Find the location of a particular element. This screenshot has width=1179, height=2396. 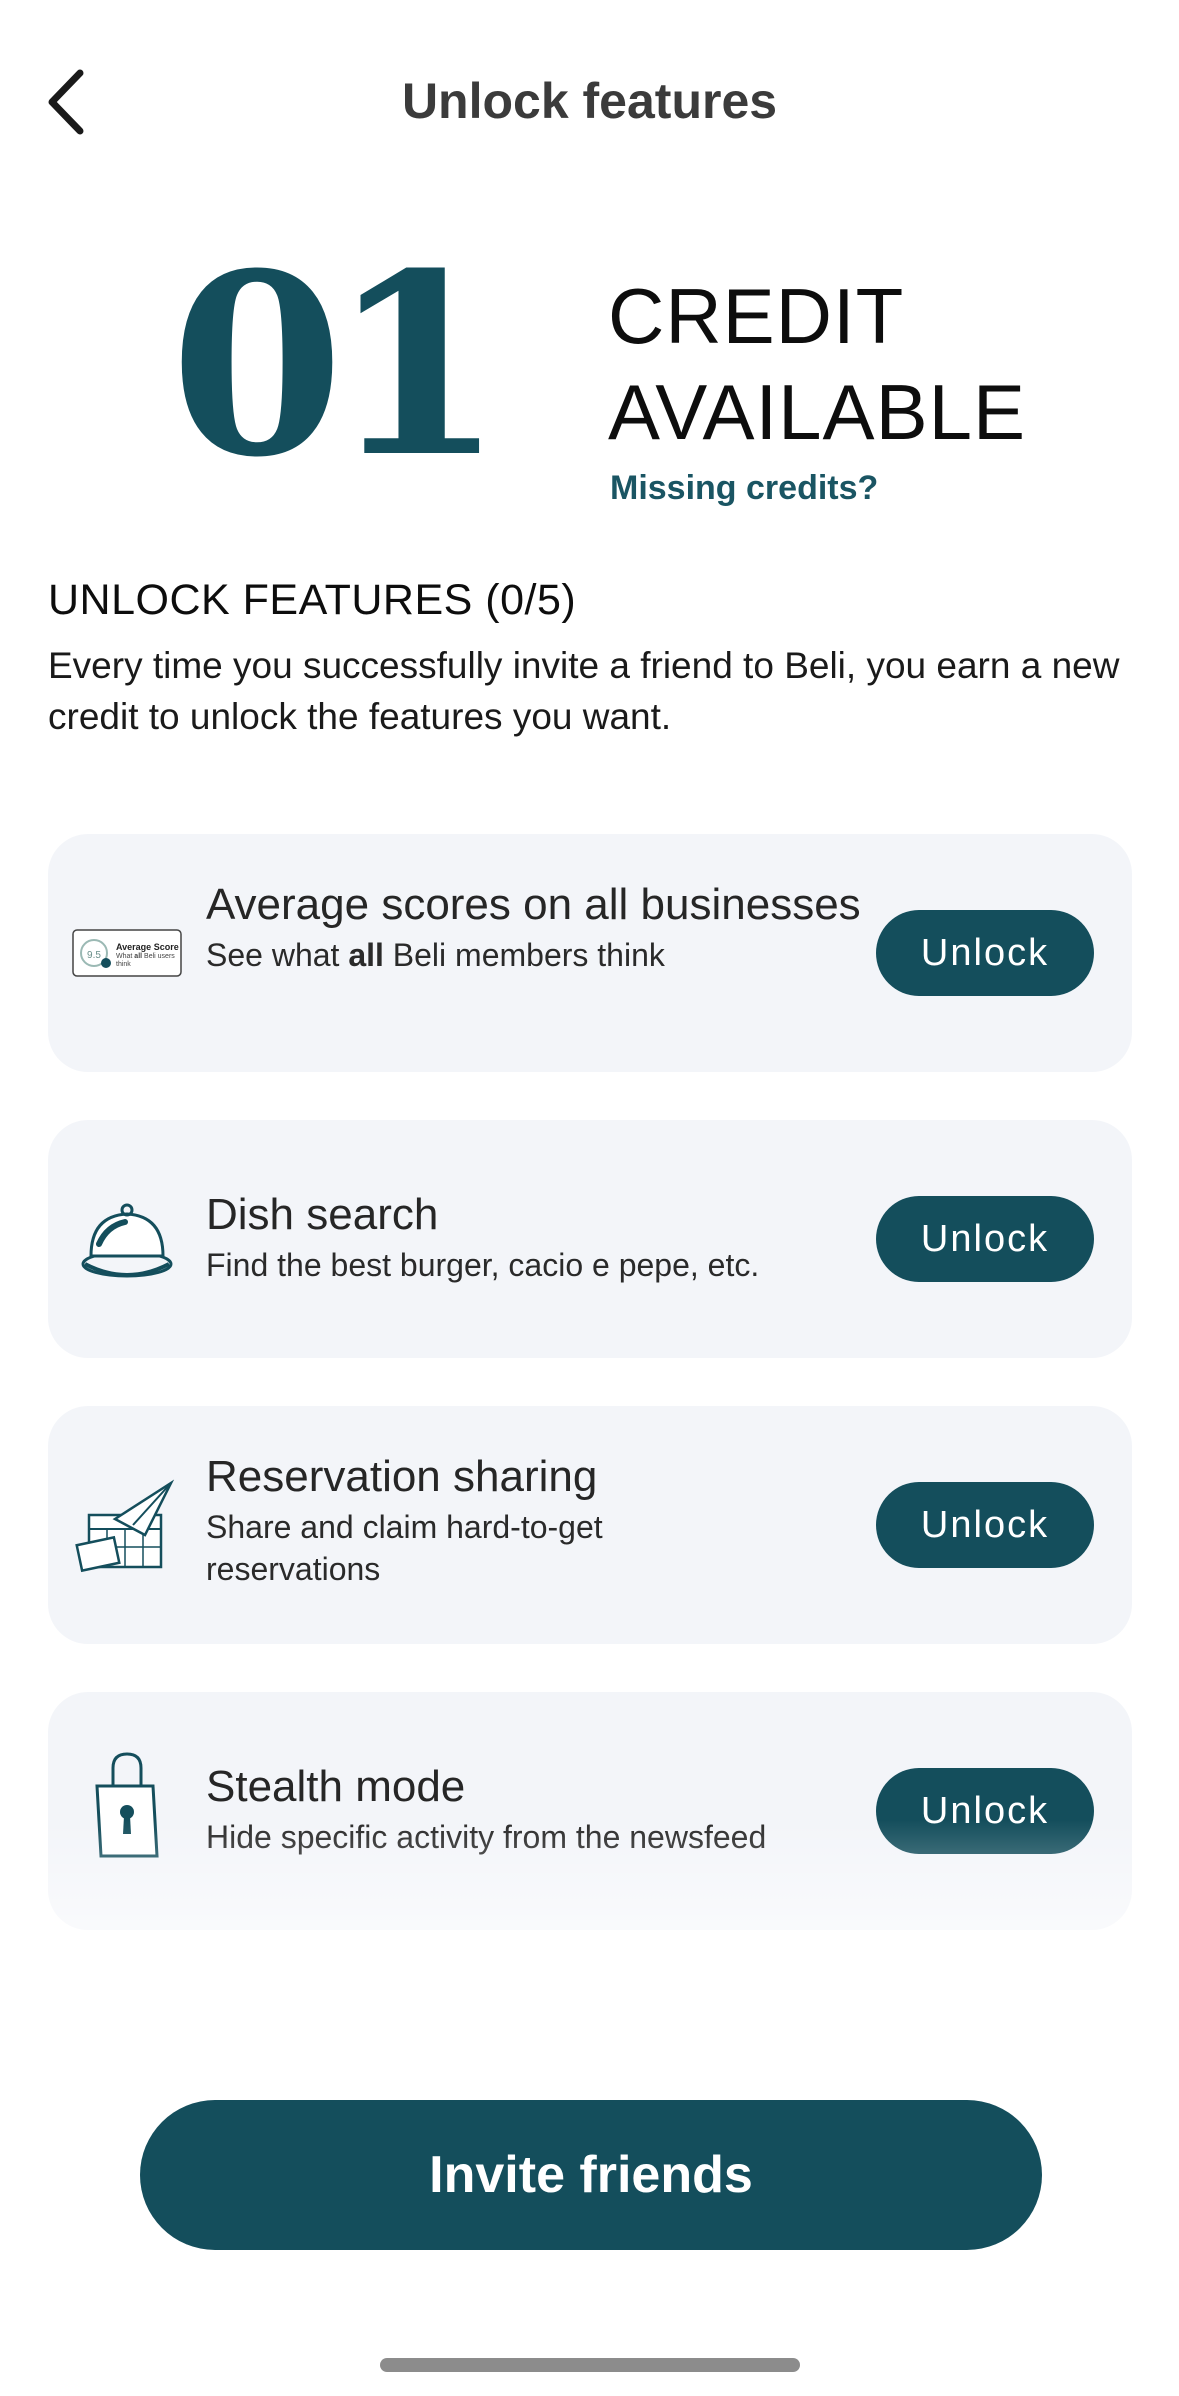

unlock-reservation-sharing-button: Unlock is located at coordinates (985, 1525).